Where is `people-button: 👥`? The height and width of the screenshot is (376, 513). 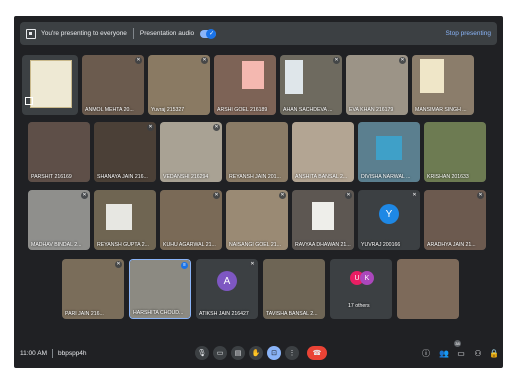
people-button: 👥 is located at coordinates (444, 353).